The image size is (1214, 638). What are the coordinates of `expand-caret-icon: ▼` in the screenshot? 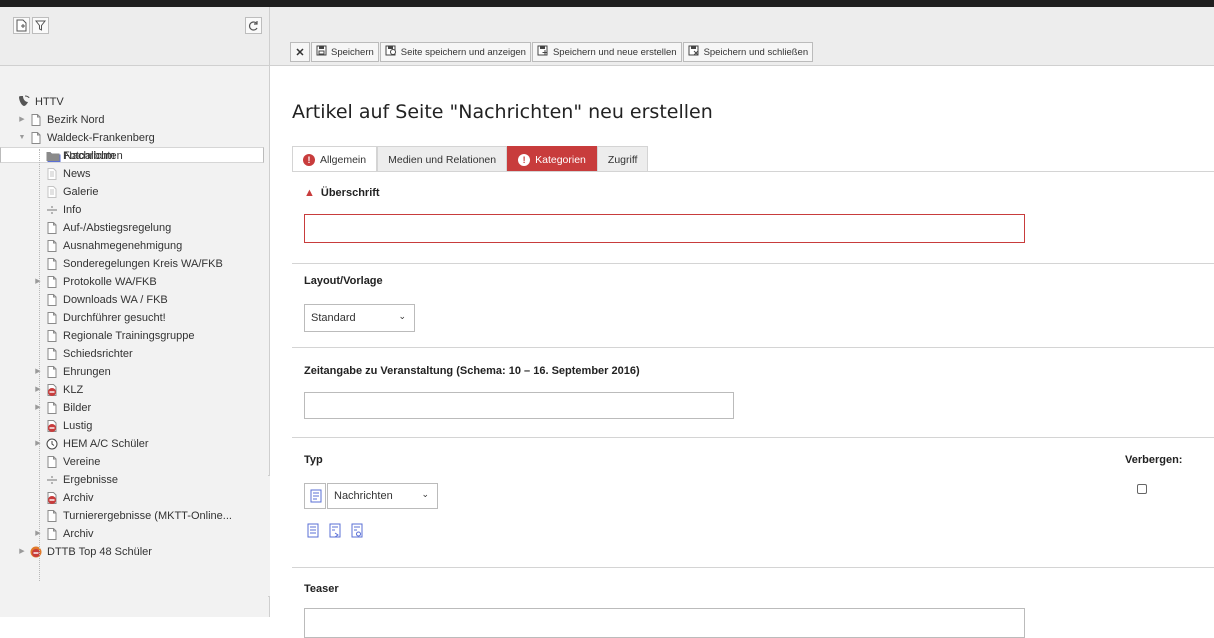 It's located at (22, 138).